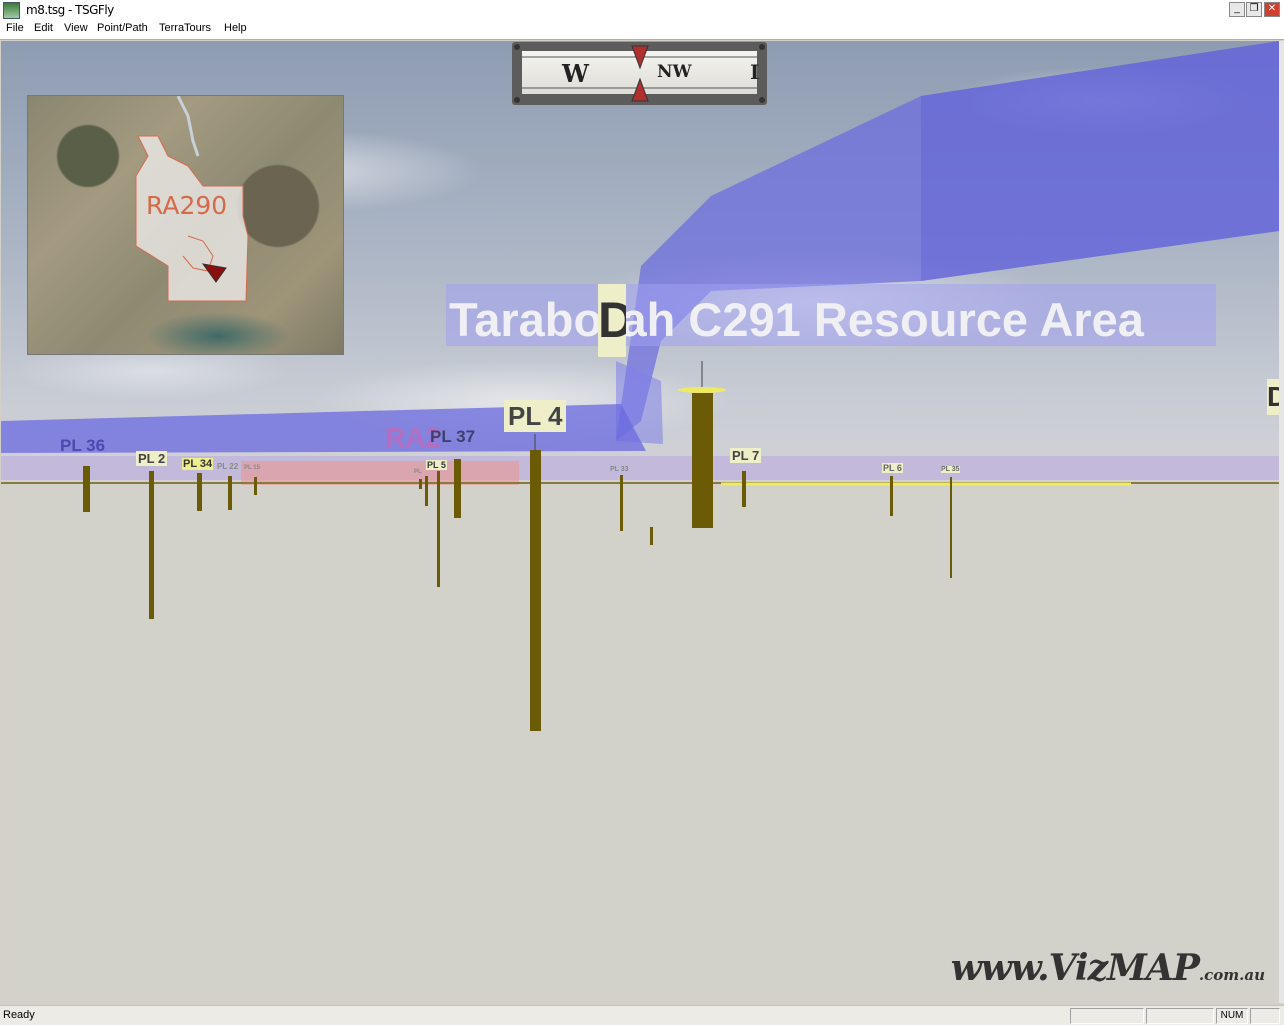 This screenshot has height=1025, width=1284. Describe the element at coordinates (252, 468) in the screenshot. I see `pl-label-pl15: PL 15` at that location.